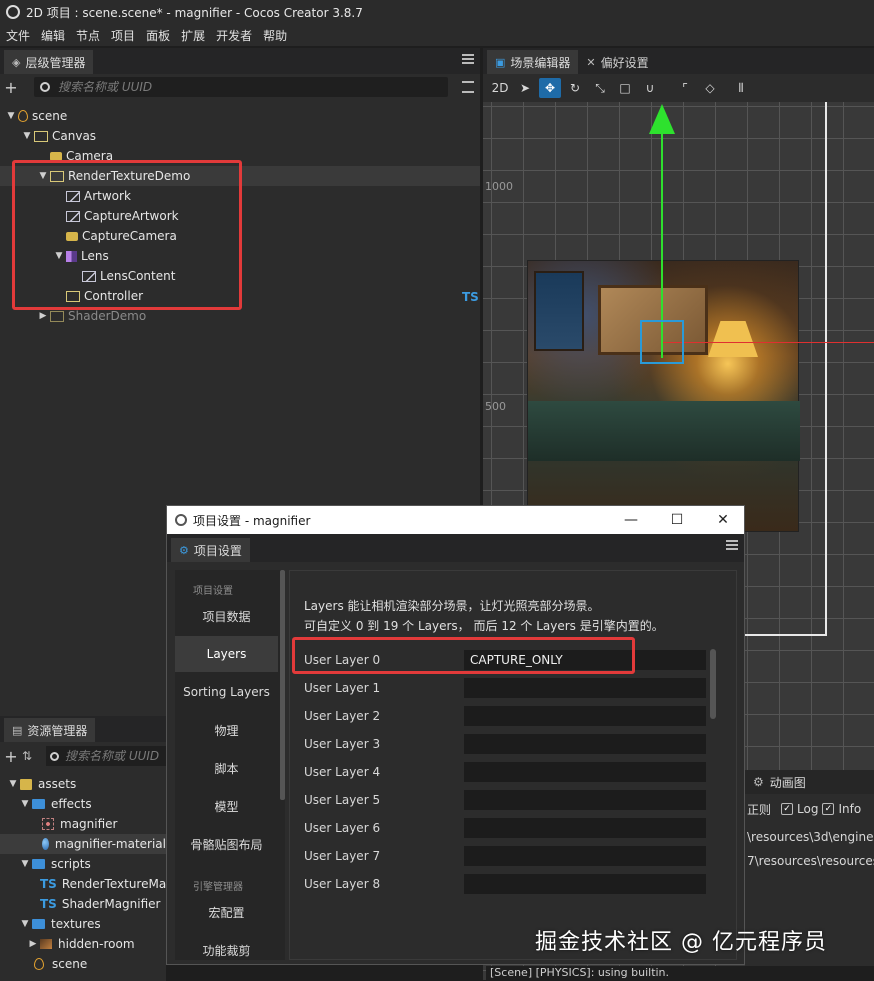  I want to click on layer-row: User Layer 3, so click(506, 744).